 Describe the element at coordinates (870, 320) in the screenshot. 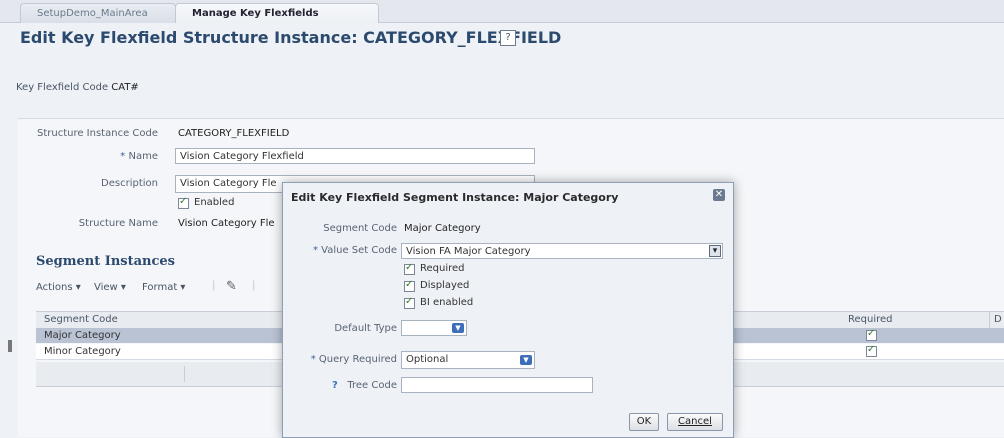

I see `column-required: Required` at that location.